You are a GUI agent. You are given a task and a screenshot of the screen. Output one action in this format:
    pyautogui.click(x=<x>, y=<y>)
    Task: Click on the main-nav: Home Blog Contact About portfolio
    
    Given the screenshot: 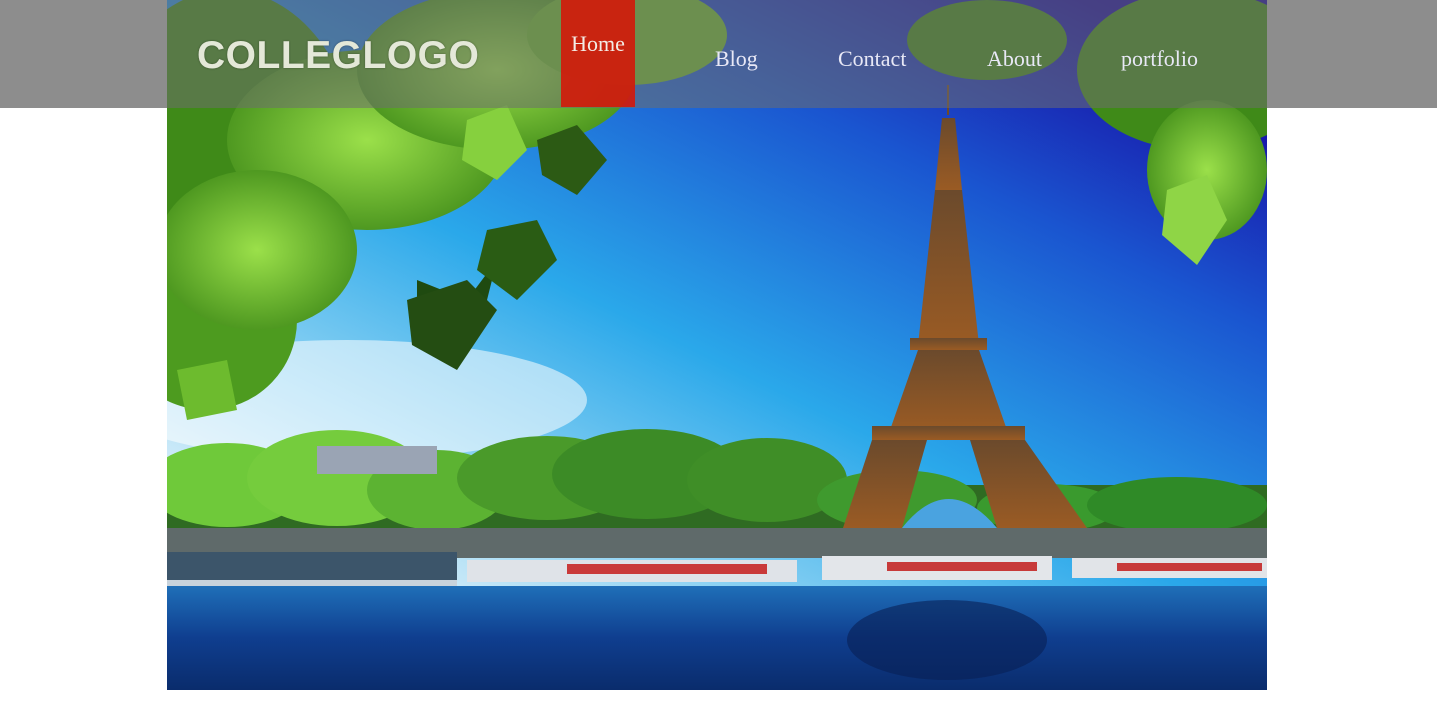 What is the action you would take?
    pyautogui.click(x=717, y=54)
    